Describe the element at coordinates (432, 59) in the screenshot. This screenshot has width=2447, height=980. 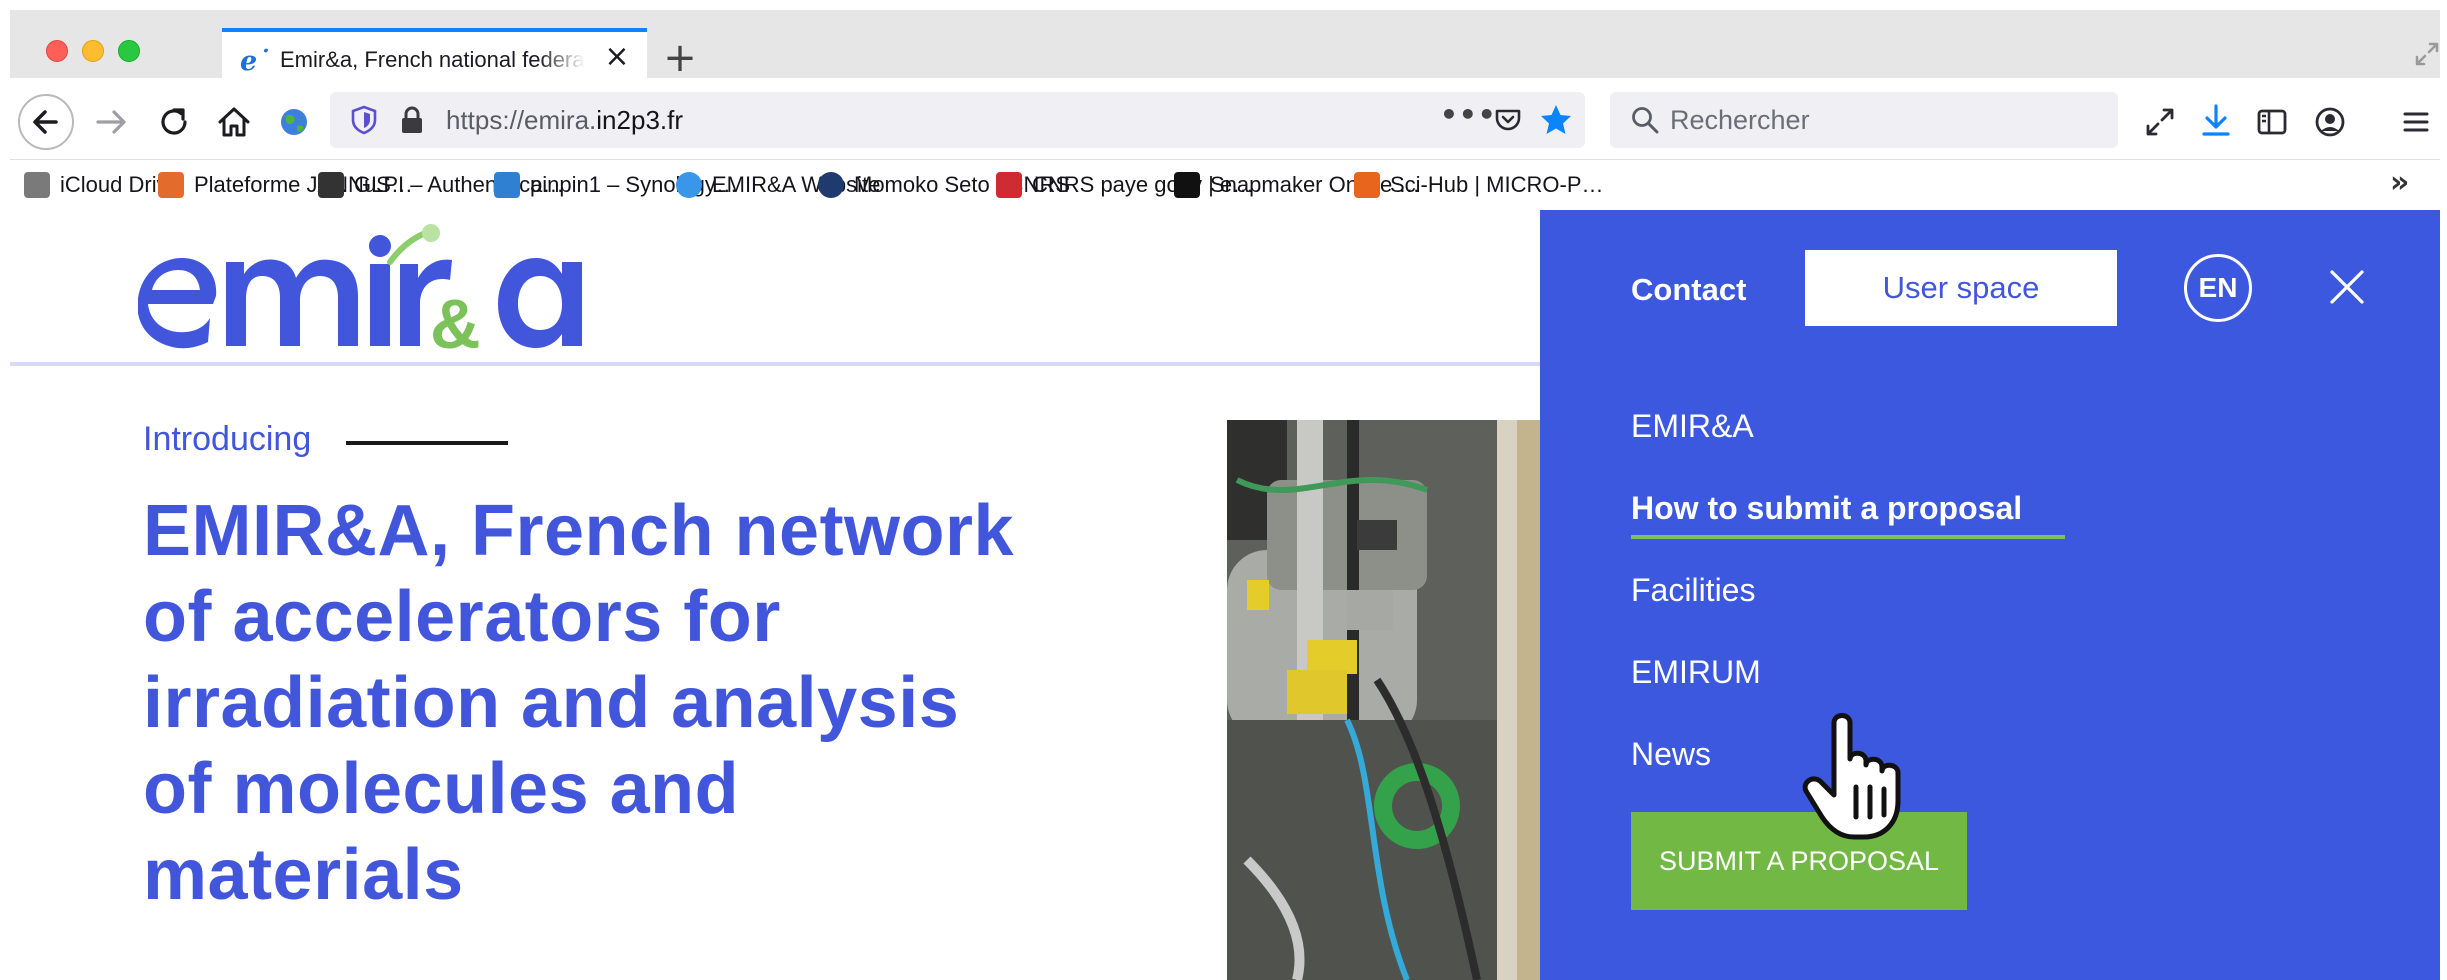
I see `tab-title: Emir&a, French national federation` at that location.